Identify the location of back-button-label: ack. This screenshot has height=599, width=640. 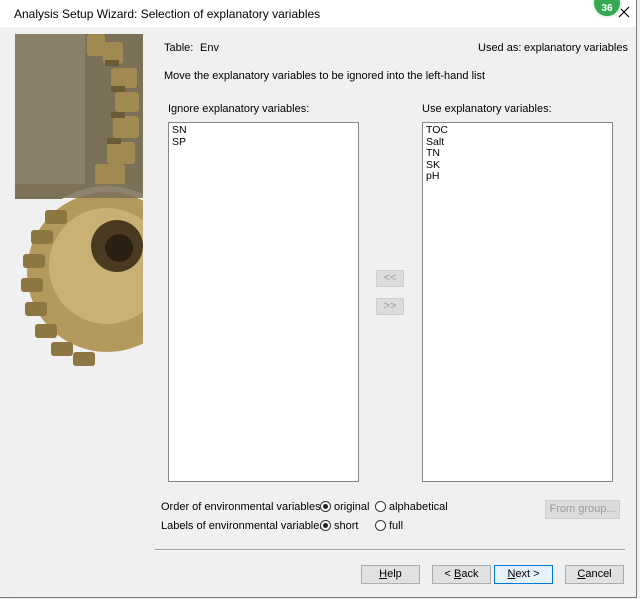
(470, 574).